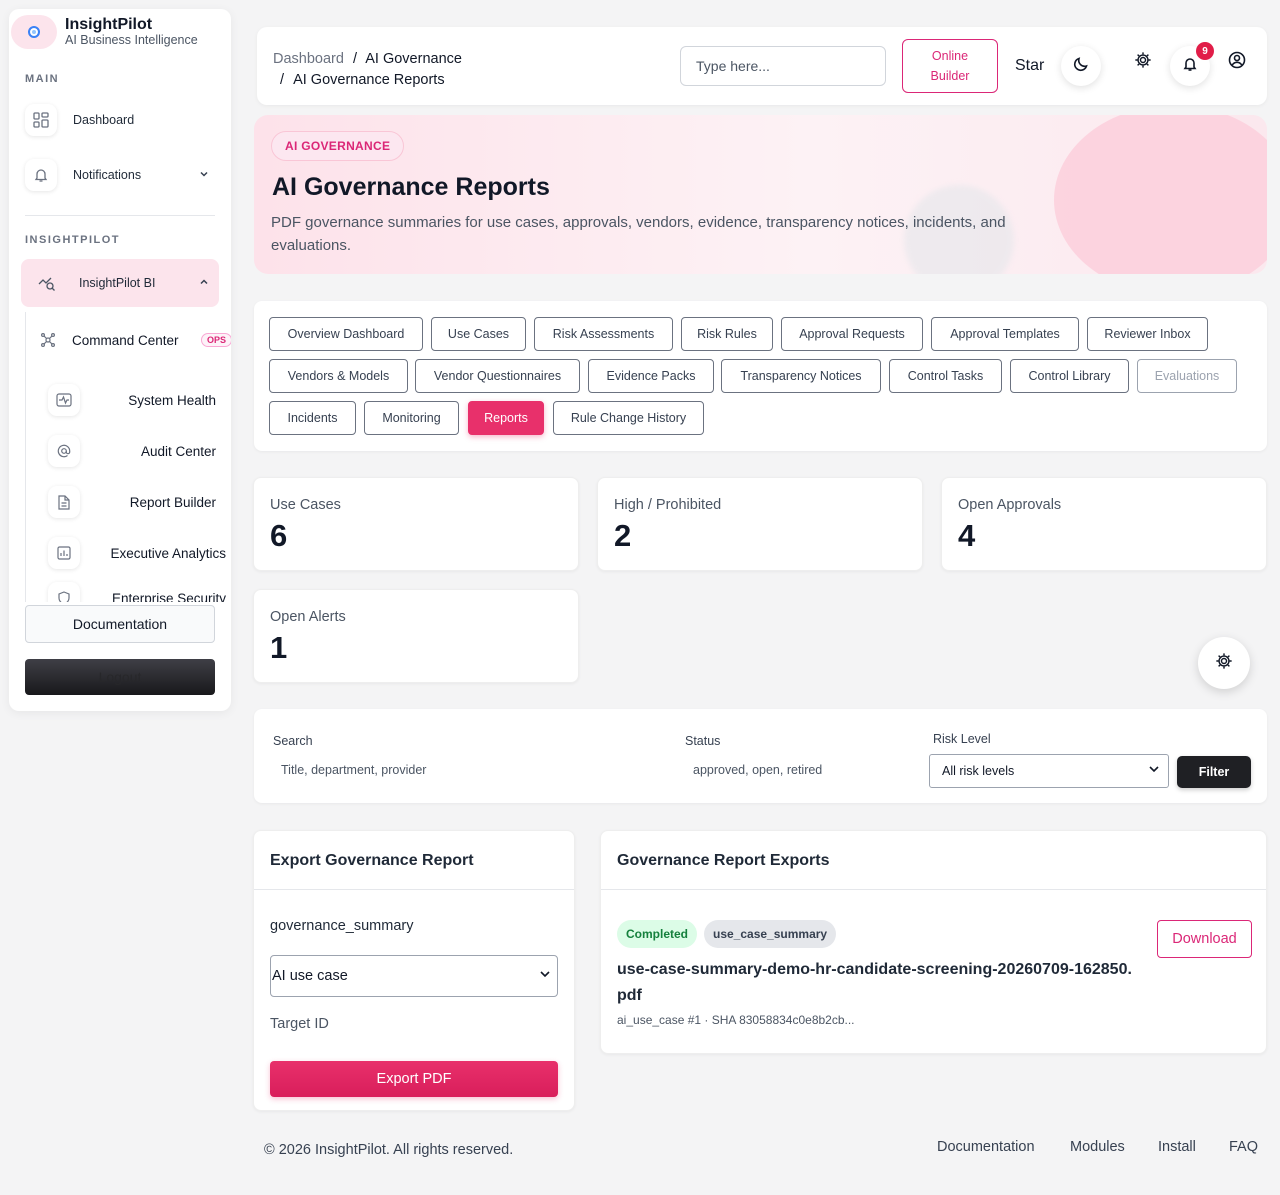  Describe the element at coordinates (305, 505) in the screenshot. I see `stat-label: Use Cases` at that location.